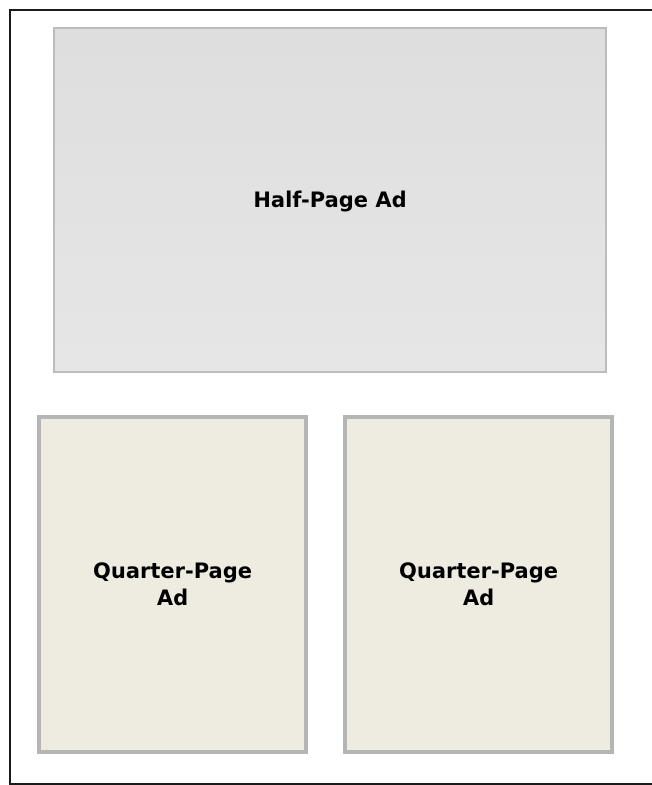 Image resolution: width=652 pixels, height=785 pixels. I want to click on half-page-ad-label: Half-Page Ad, so click(330, 199).